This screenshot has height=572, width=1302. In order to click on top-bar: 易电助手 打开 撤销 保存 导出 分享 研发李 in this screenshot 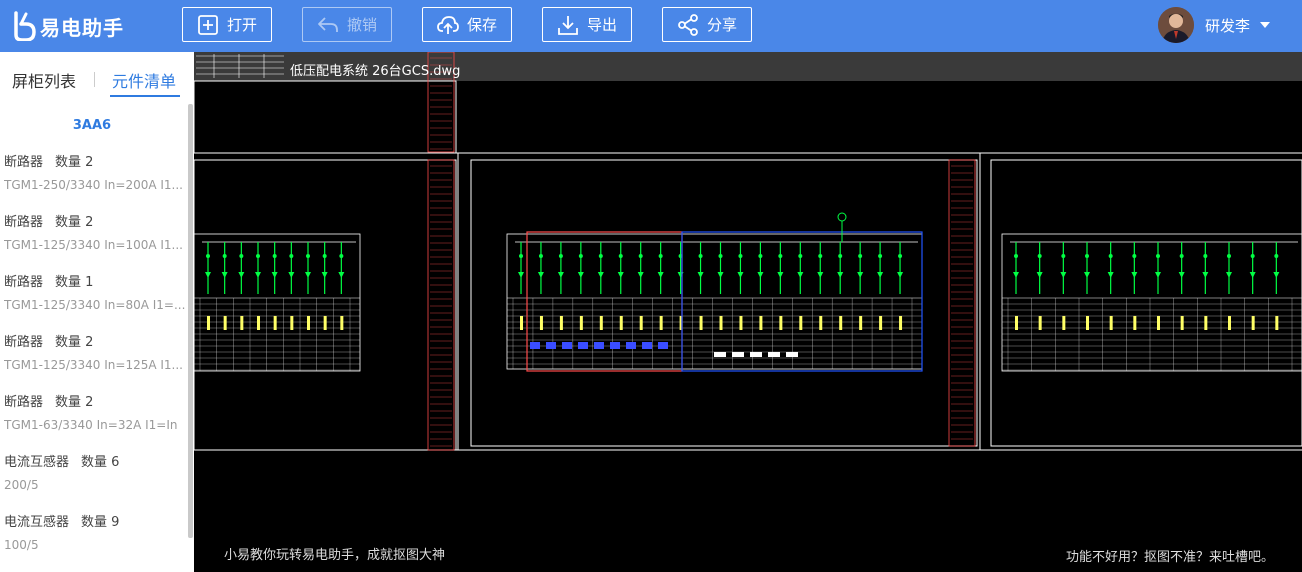, I will do `click(651, 26)`.